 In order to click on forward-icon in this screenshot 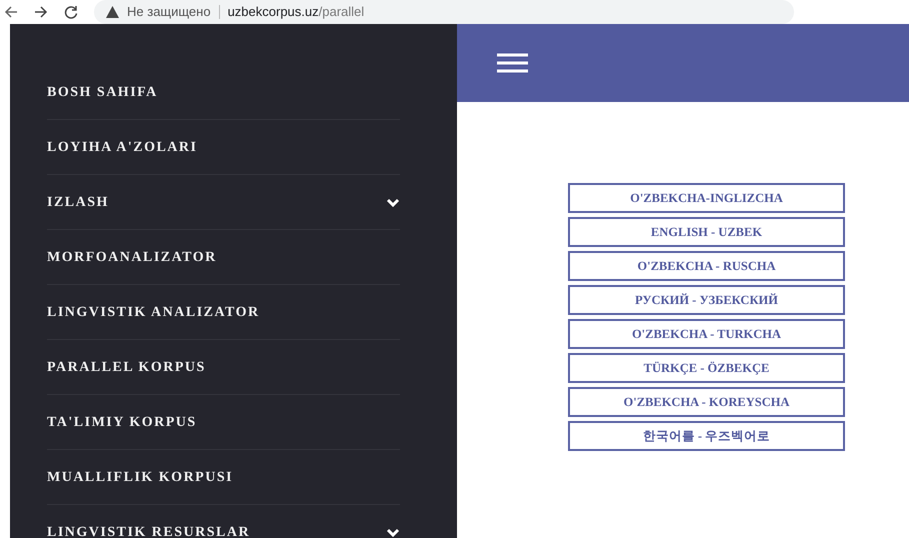, I will do `click(41, 12)`.